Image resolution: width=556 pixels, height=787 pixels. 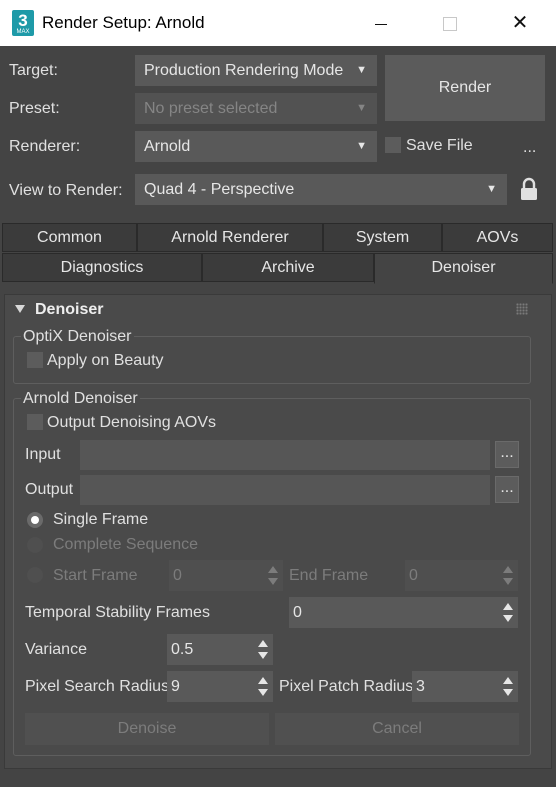 I want to click on maximize-icon, so click(x=450, y=24).